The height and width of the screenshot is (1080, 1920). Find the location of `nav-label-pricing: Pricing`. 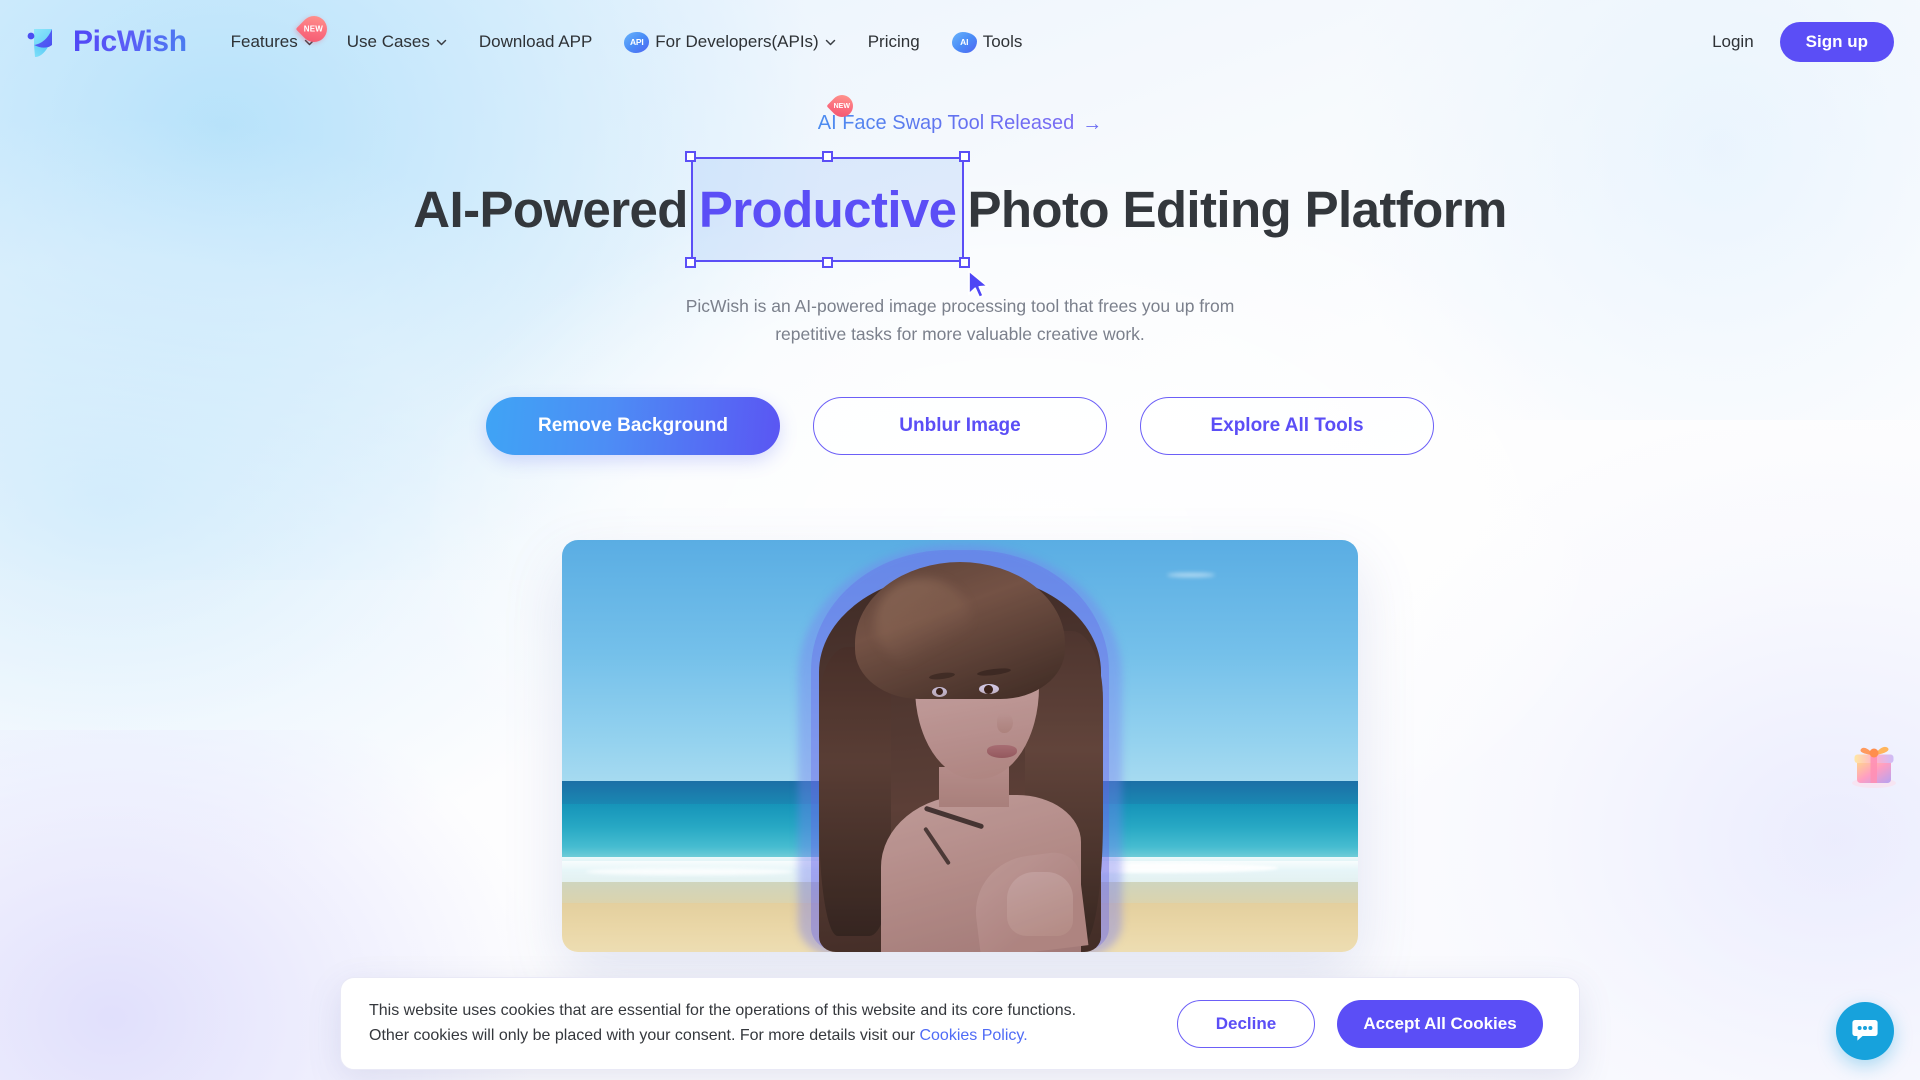

nav-label-pricing: Pricing is located at coordinates (893, 41).